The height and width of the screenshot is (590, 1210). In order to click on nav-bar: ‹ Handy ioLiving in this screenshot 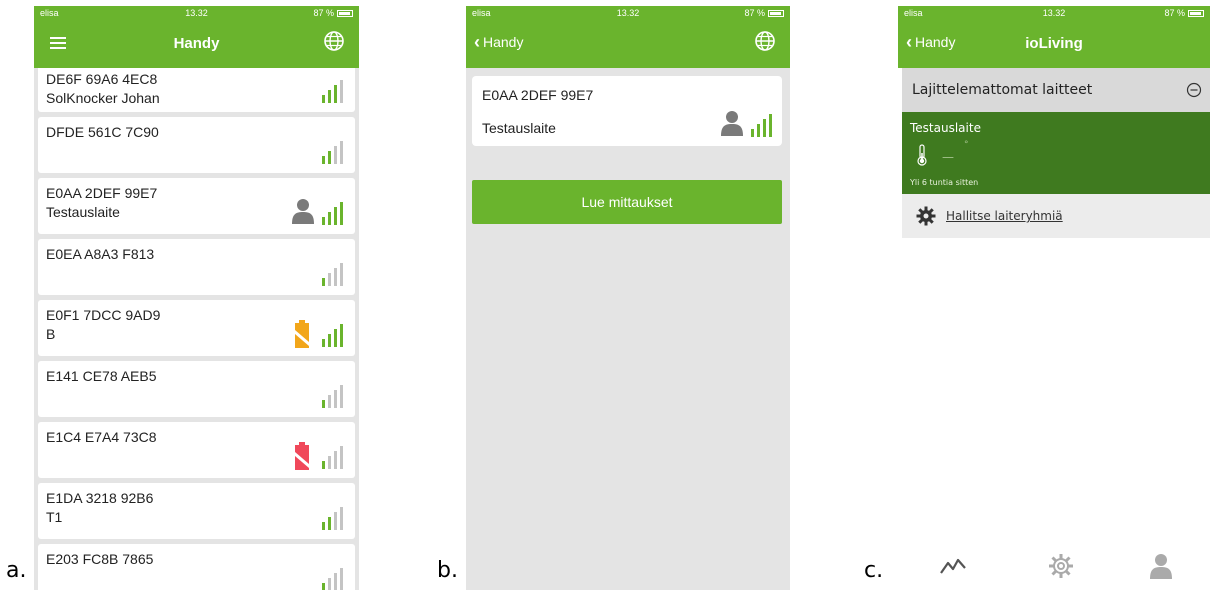, I will do `click(1054, 44)`.